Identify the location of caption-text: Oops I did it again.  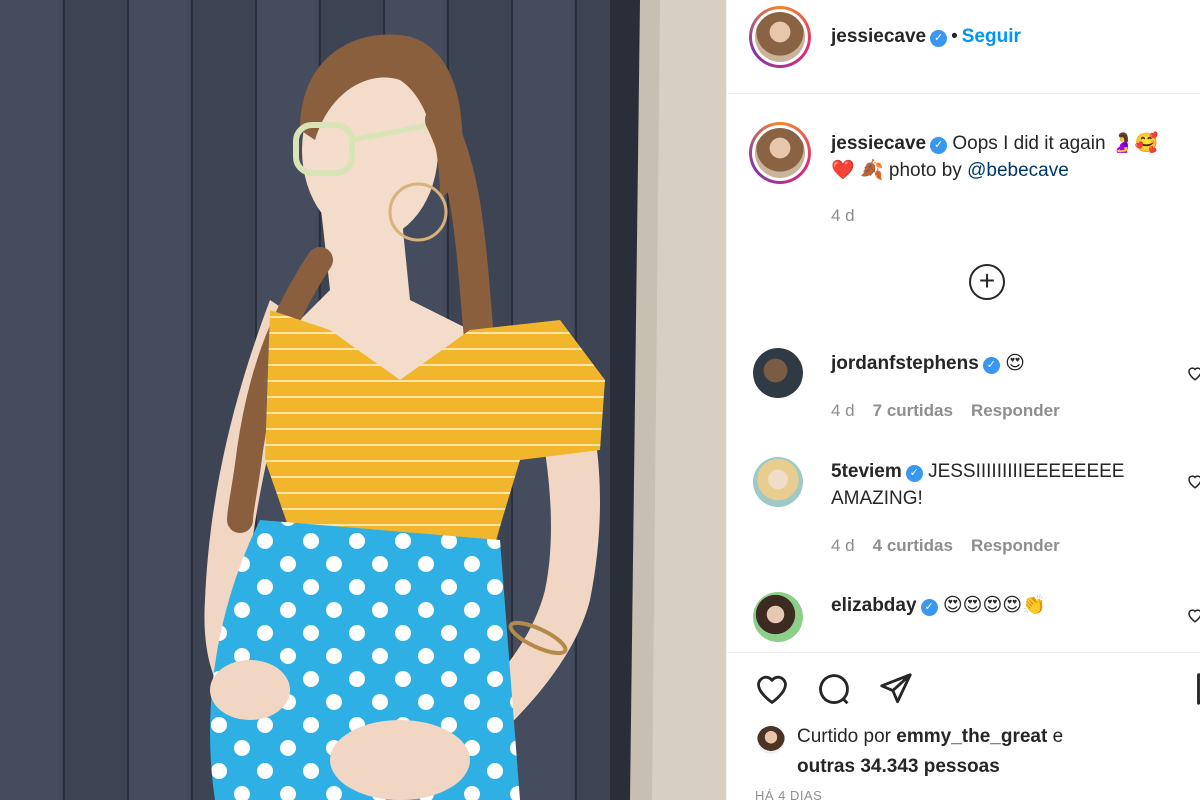
(1029, 143).